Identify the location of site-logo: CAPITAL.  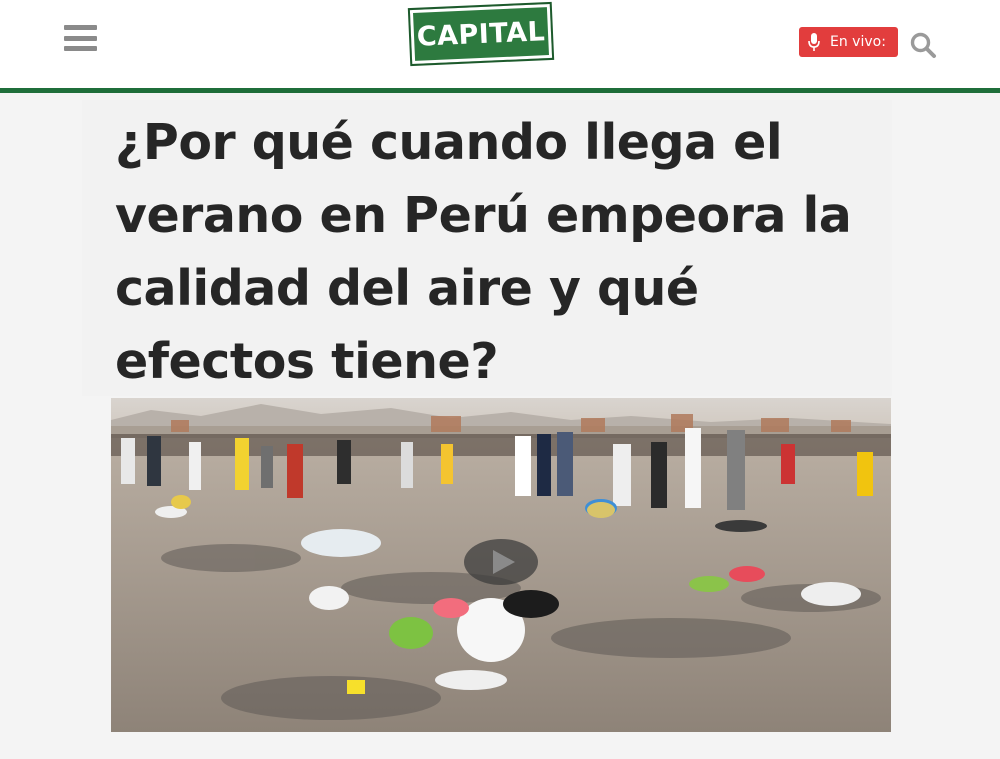
(481, 34).